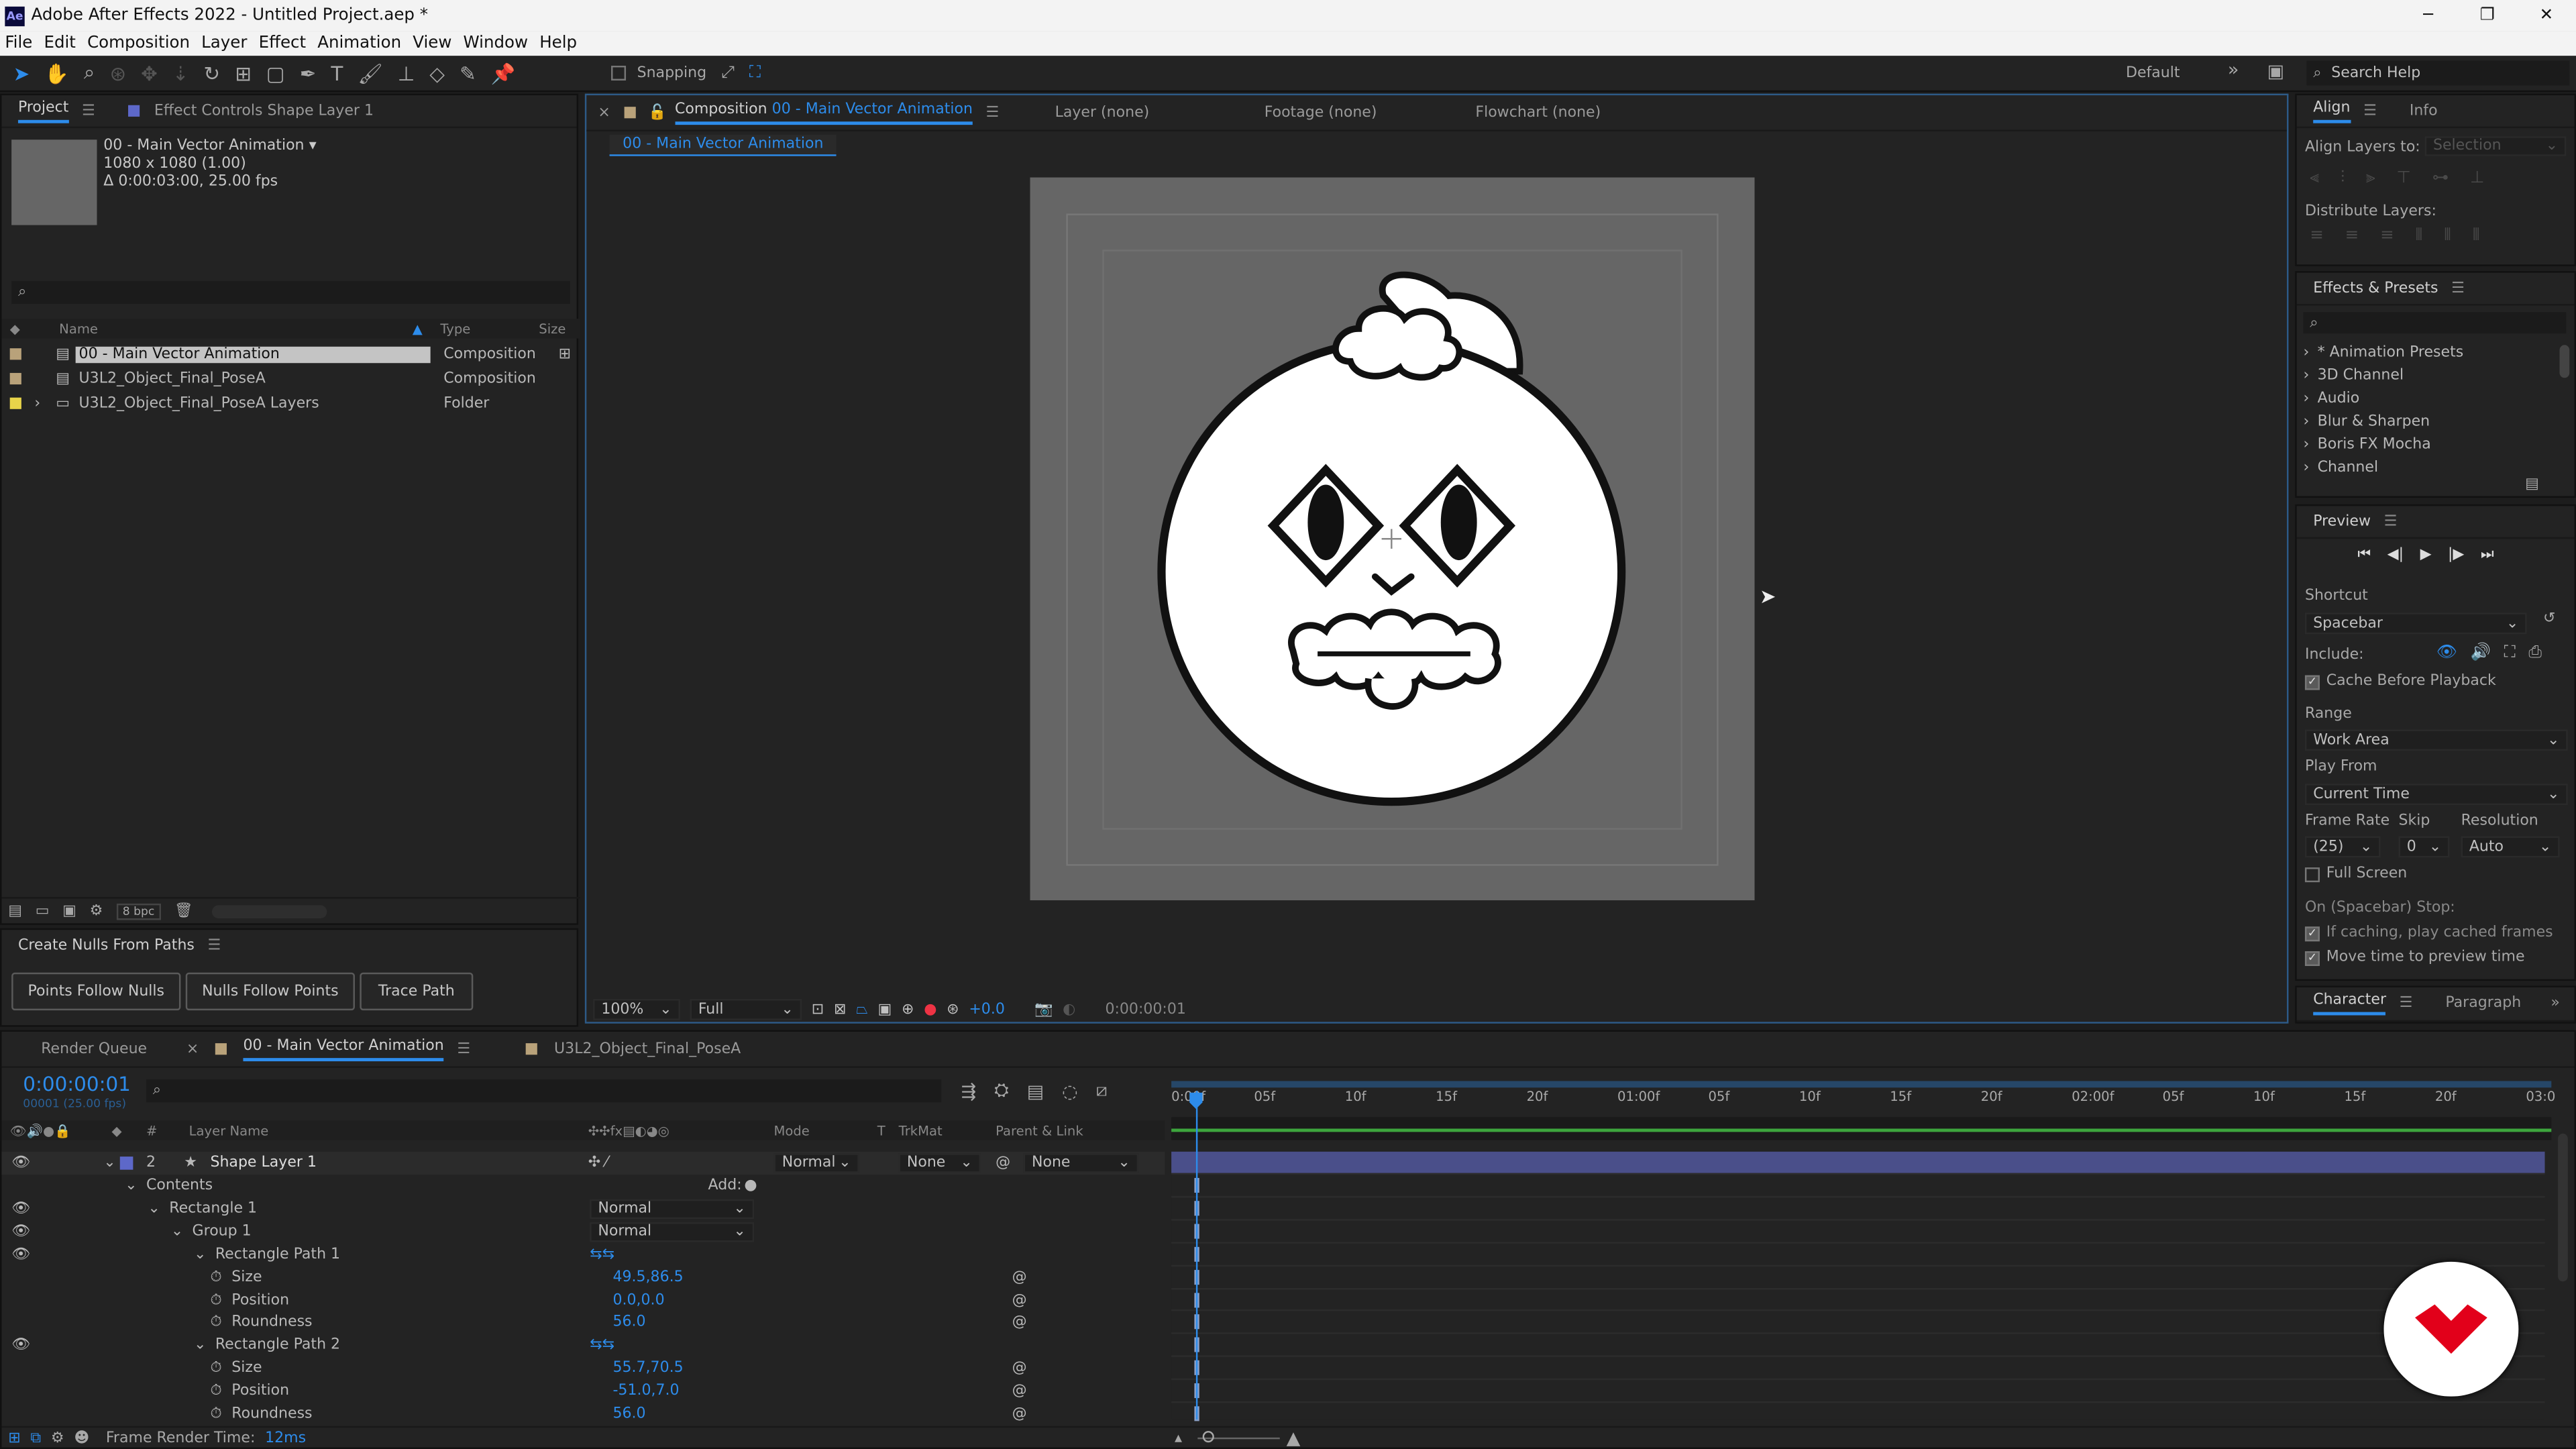 The image size is (2576, 1449). I want to click on anchor-tool-icon: ⊞, so click(243, 73).